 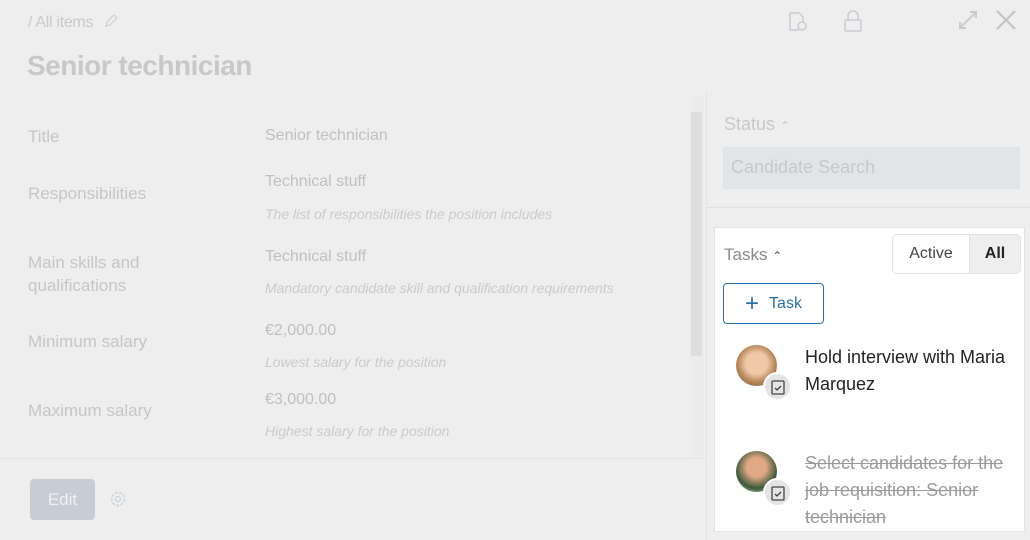 What do you see at coordinates (750, 124) in the screenshot?
I see `status-label: Status` at bounding box center [750, 124].